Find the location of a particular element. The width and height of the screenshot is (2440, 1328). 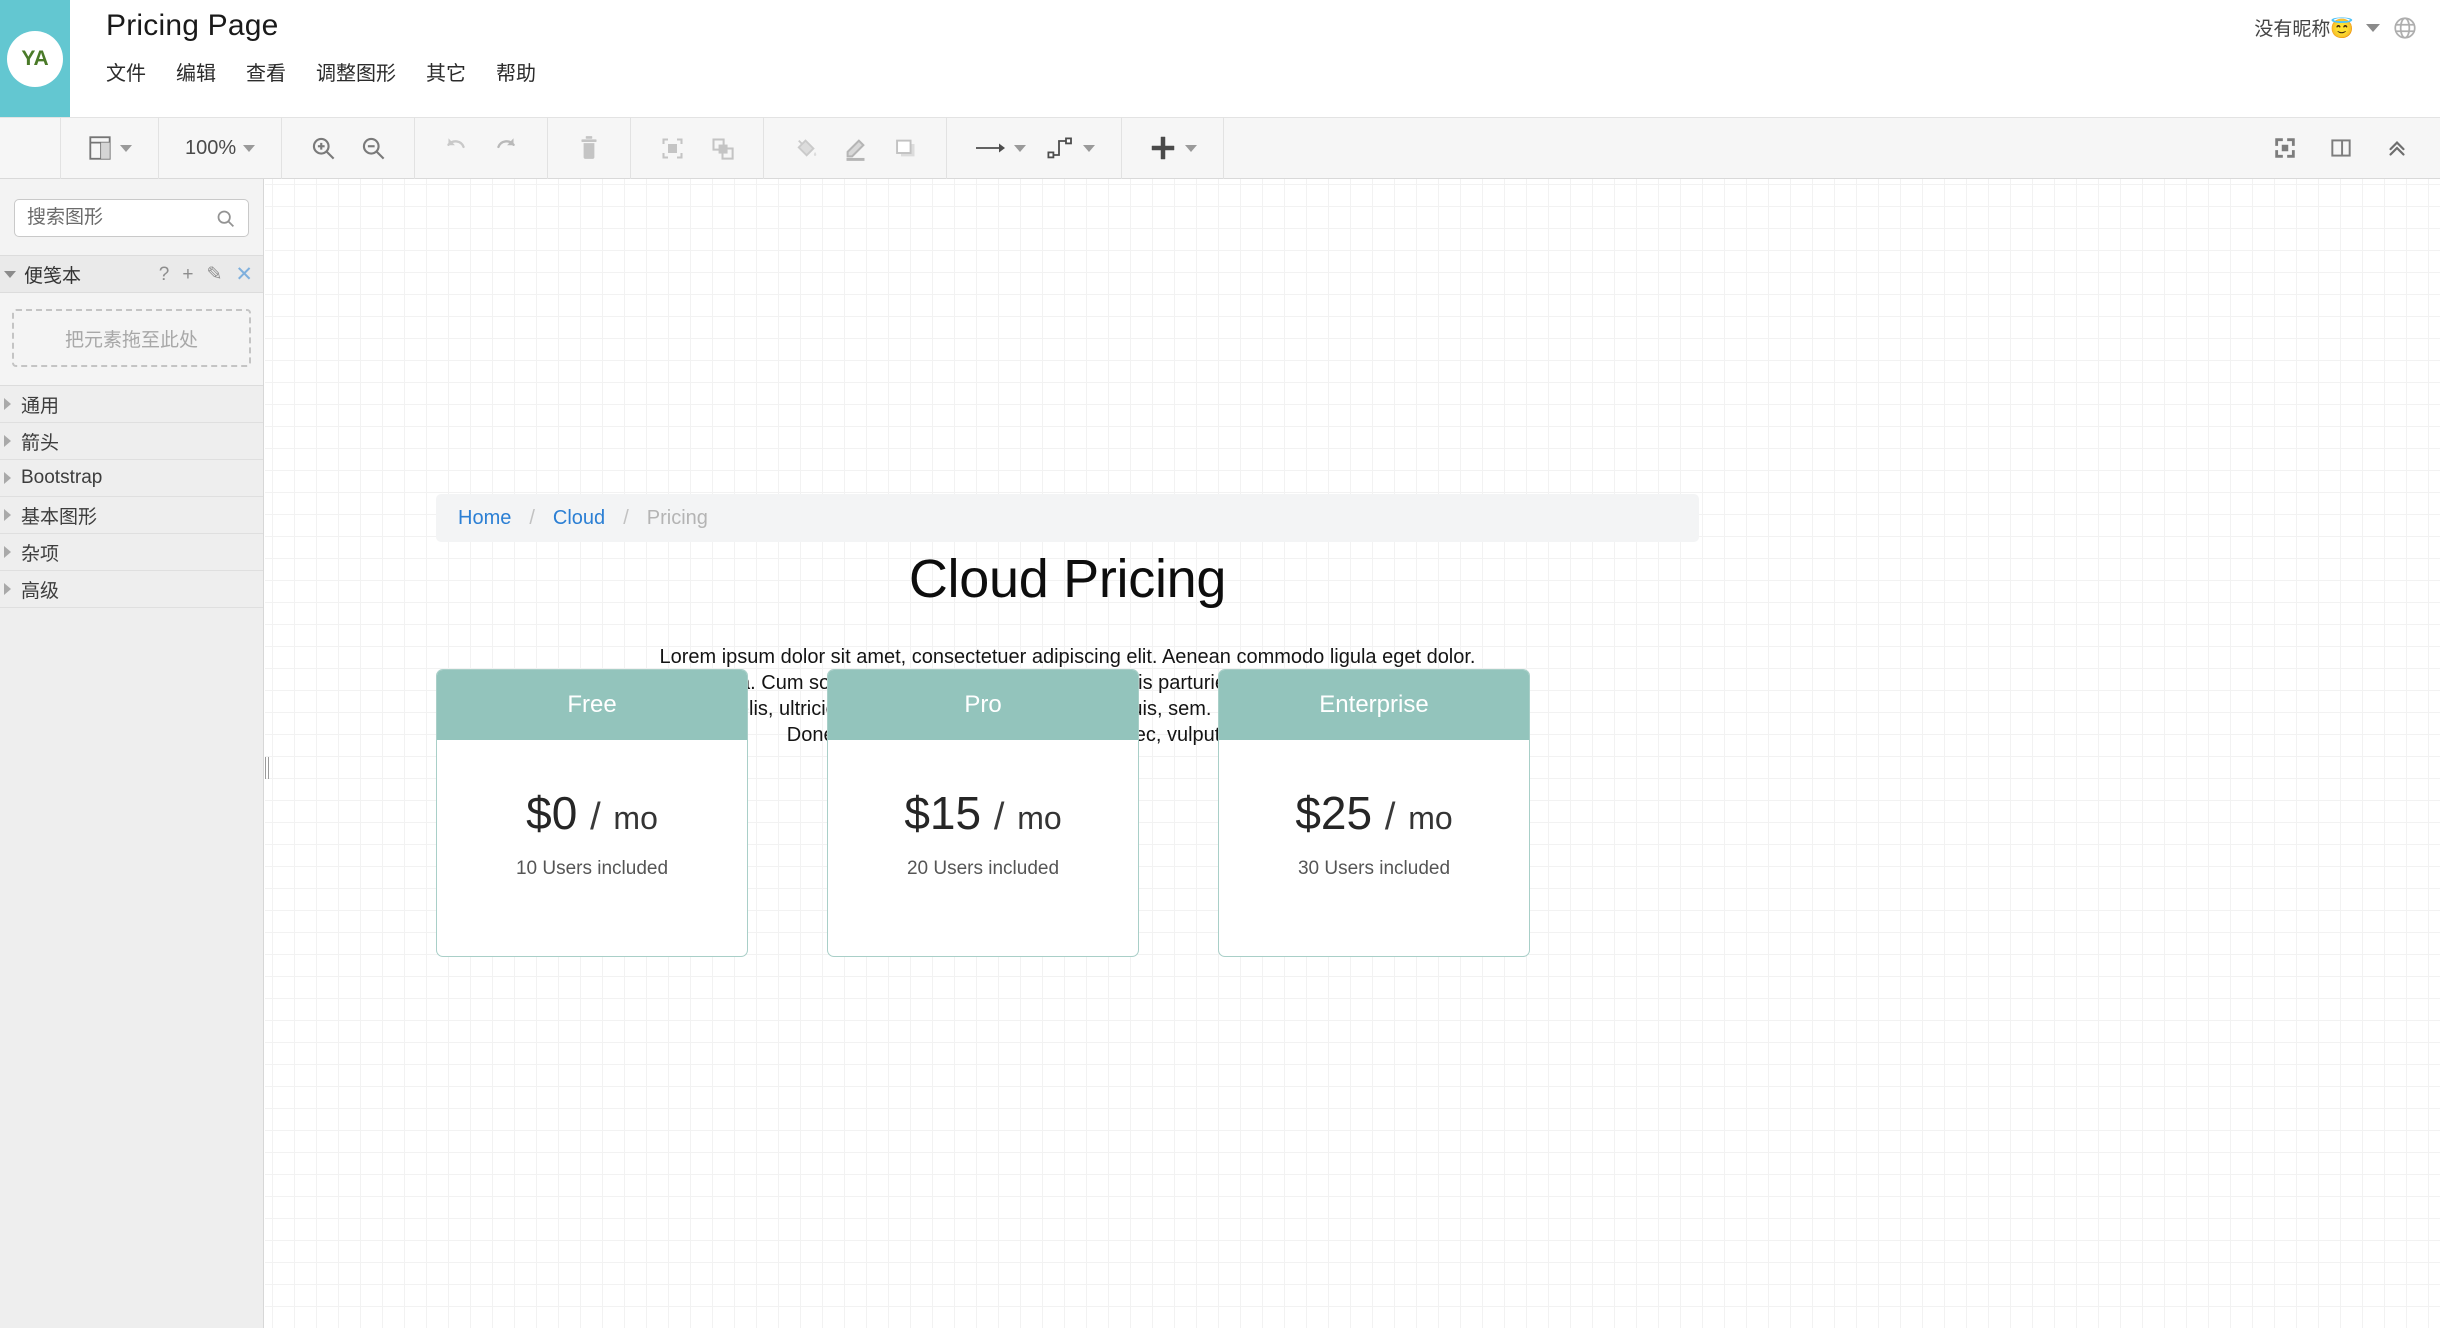

logo-initials: YA is located at coordinates (35, 58).